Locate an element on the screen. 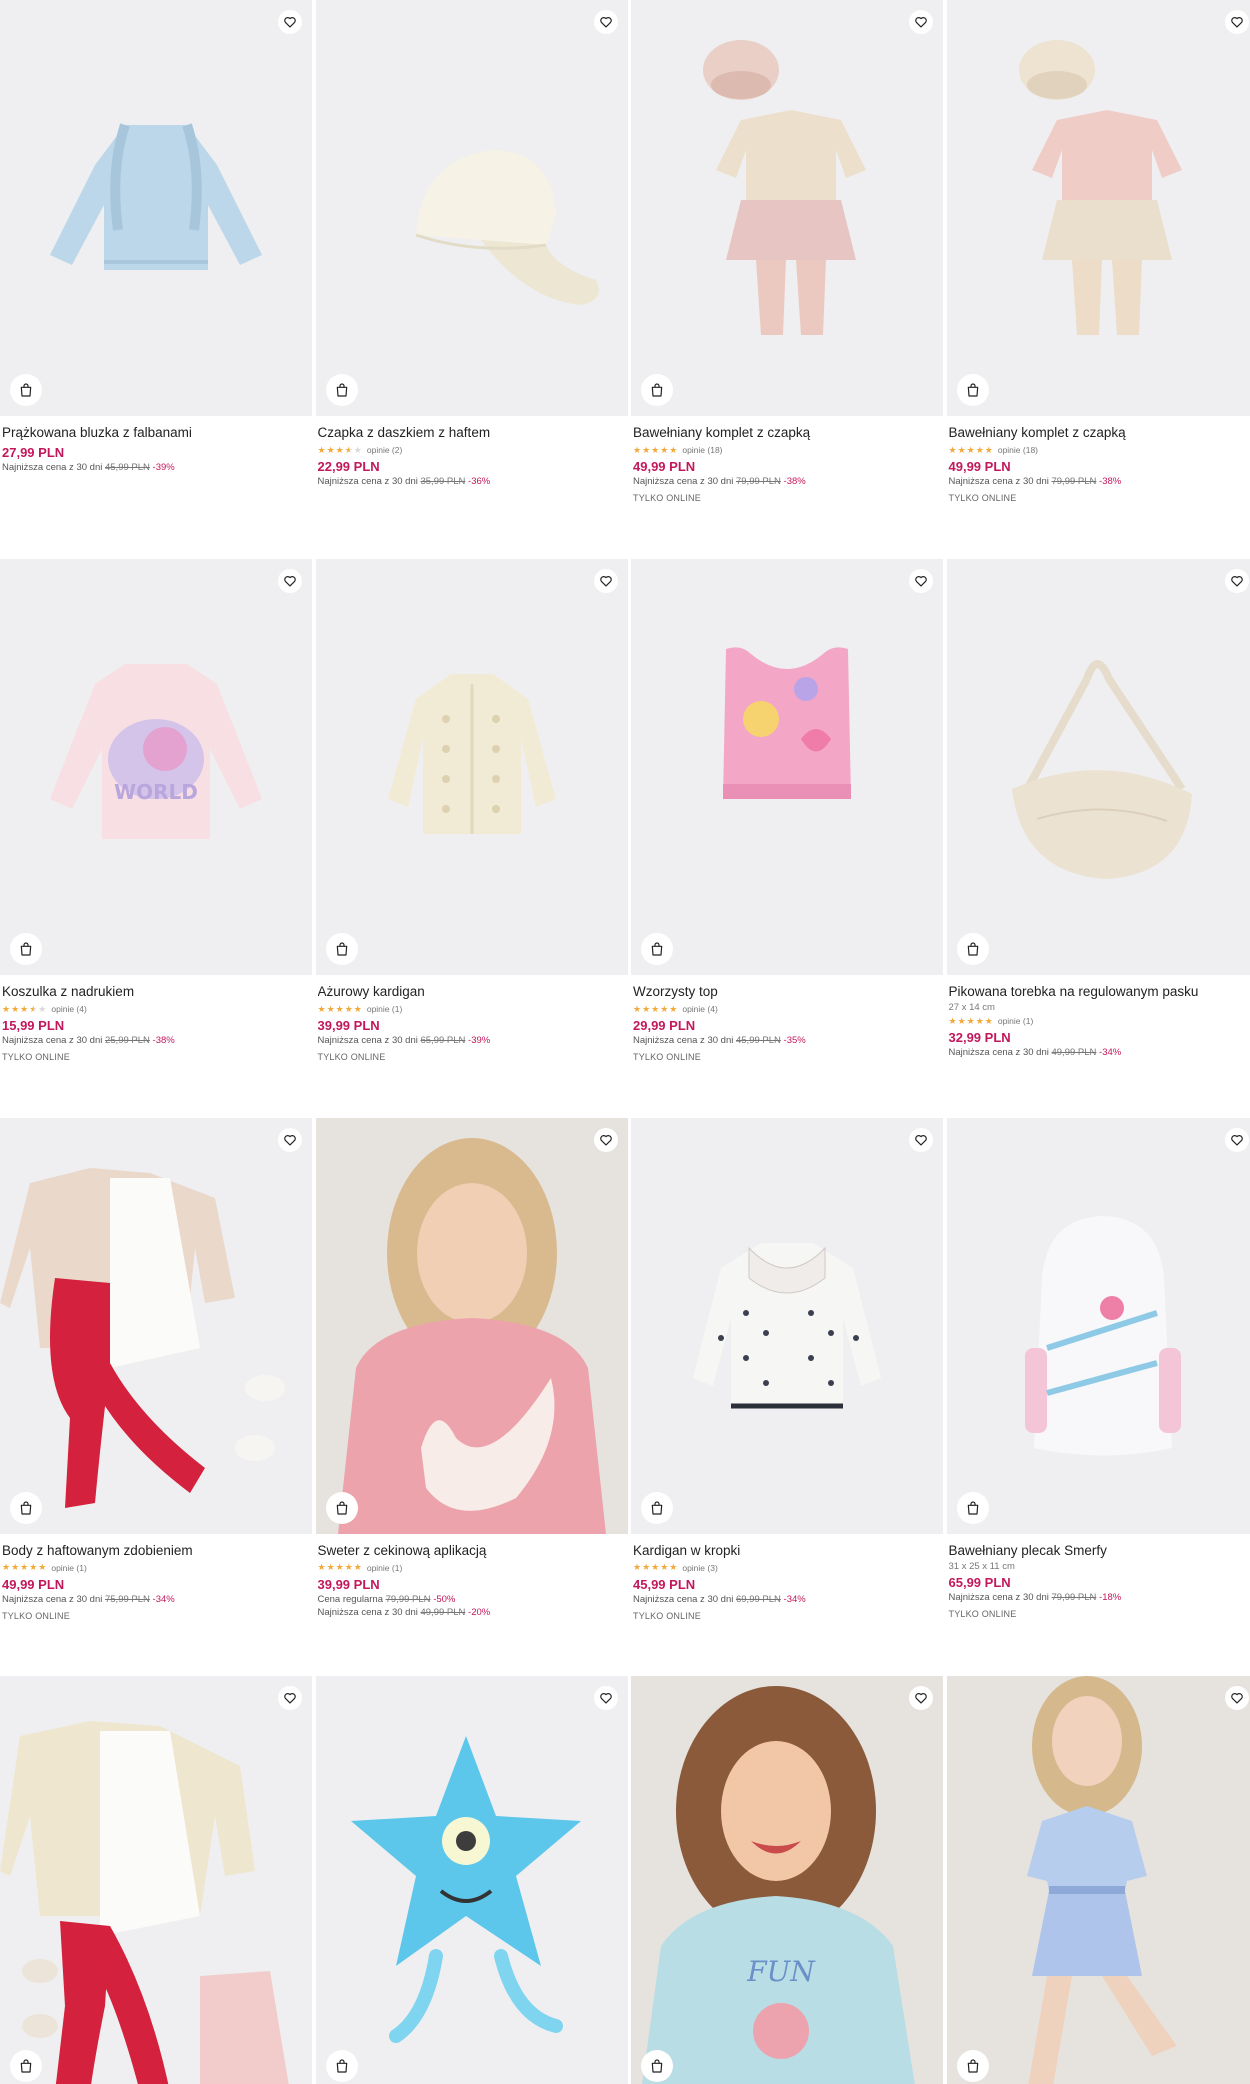 The image size is (1250, 2084). product-name: Bawełniany plecak Smerfy is located at coordinates (1099, 1551).